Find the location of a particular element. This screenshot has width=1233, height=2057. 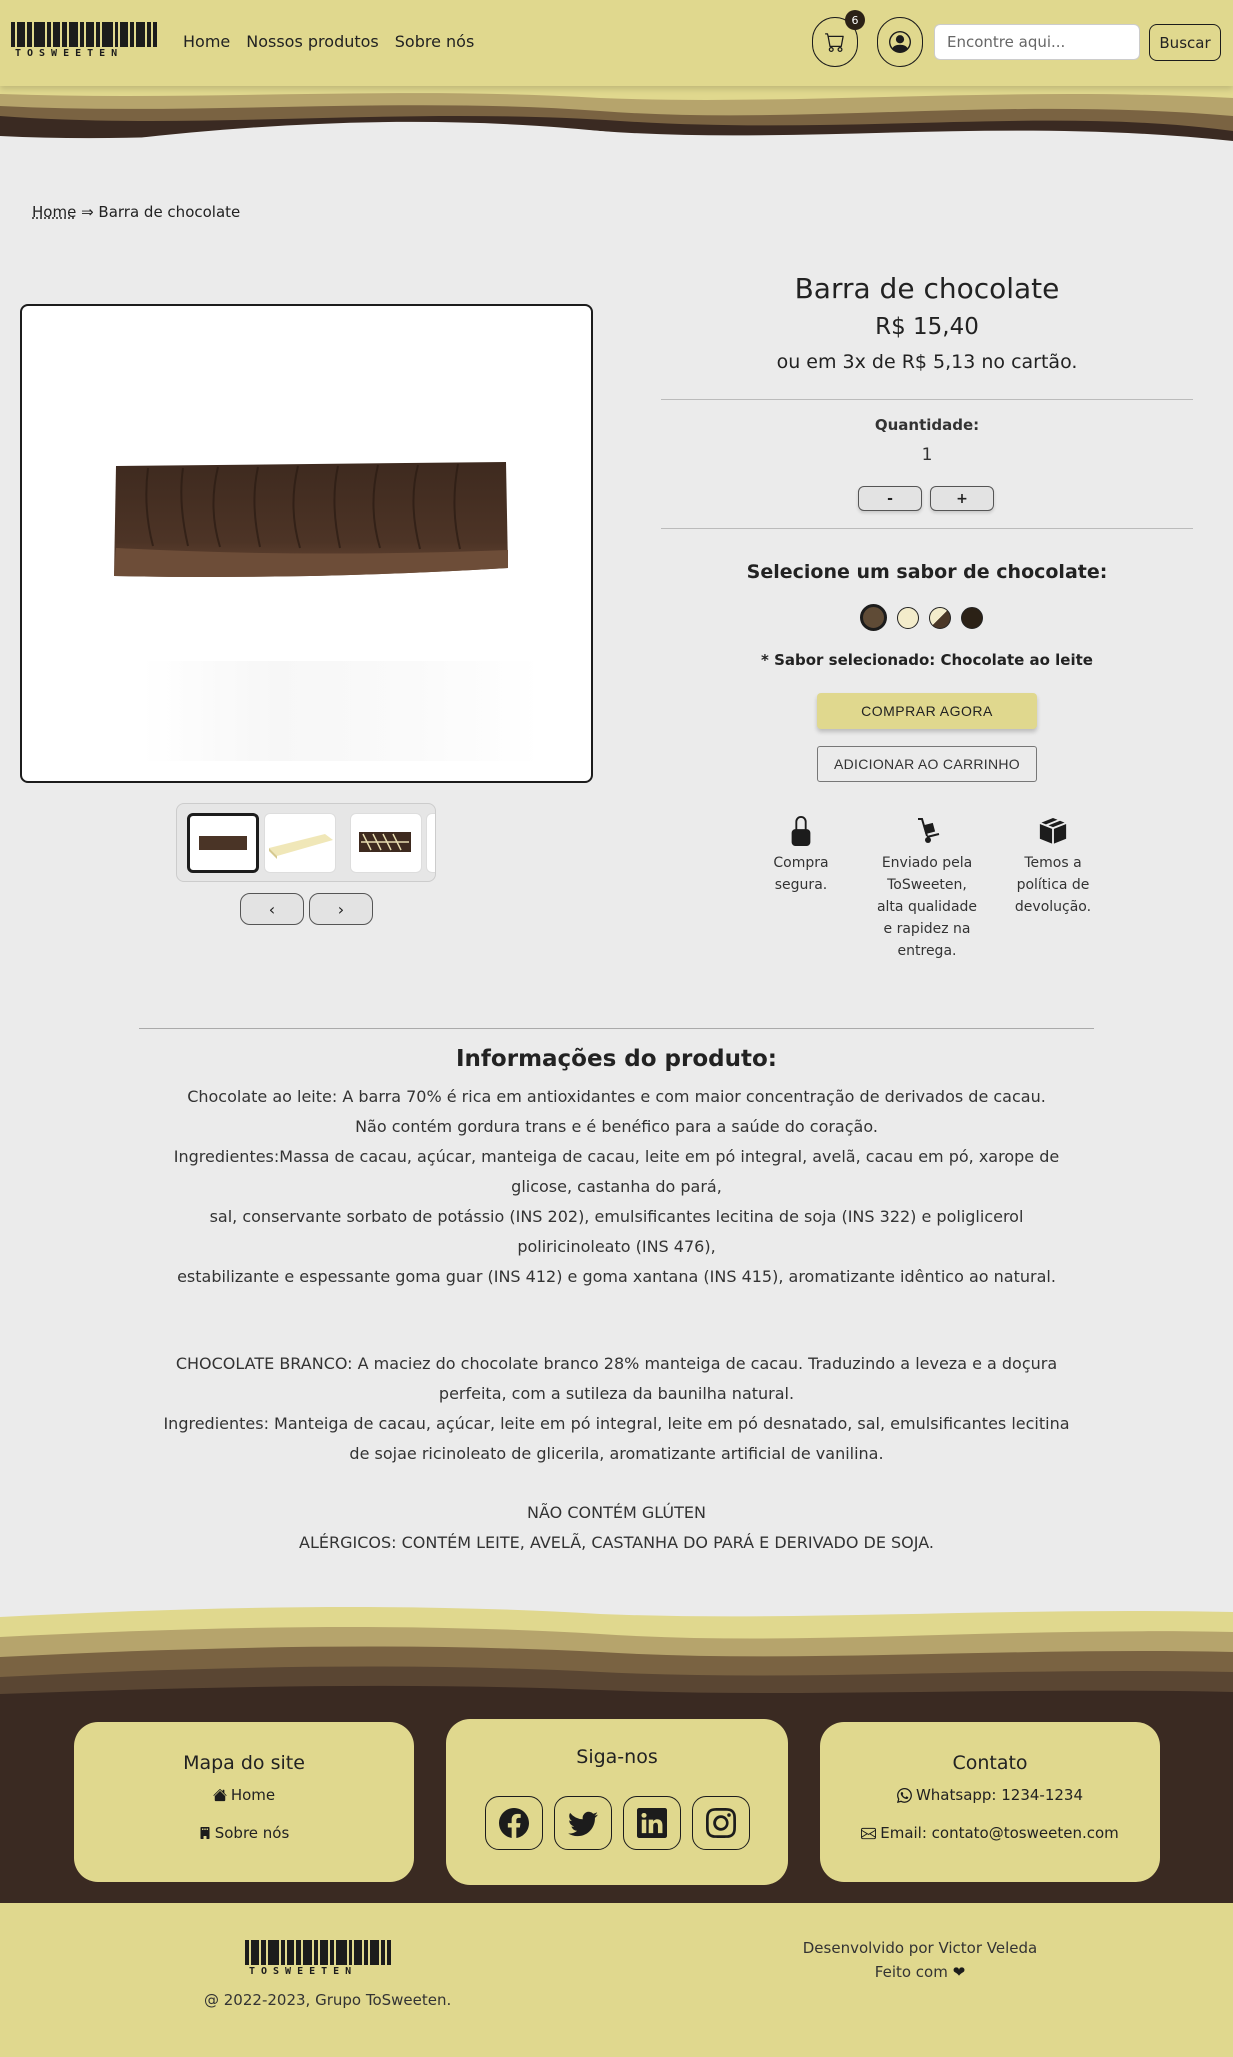

image-shadow is located at coordinates (342, 711).